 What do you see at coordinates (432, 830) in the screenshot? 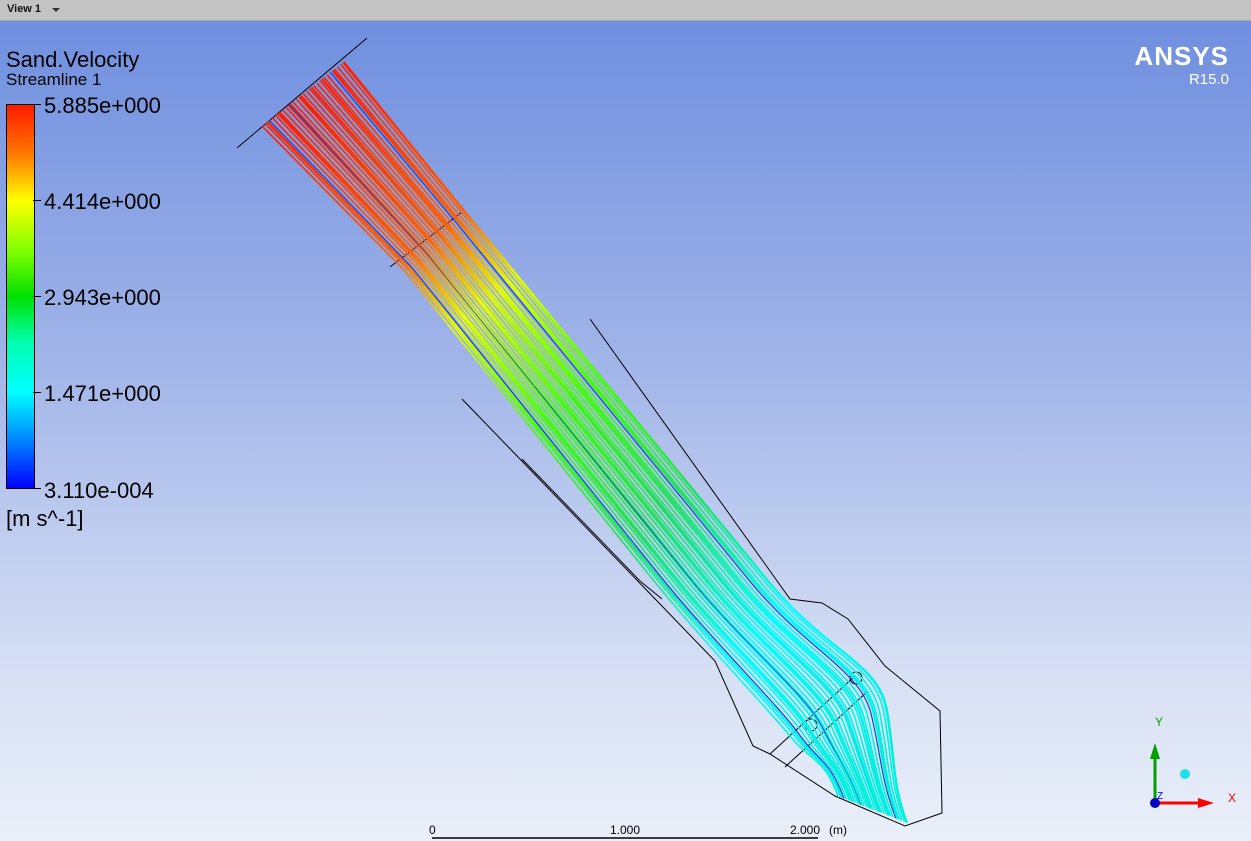
I see `scale-label: 0` at bounding box center [432, 830].